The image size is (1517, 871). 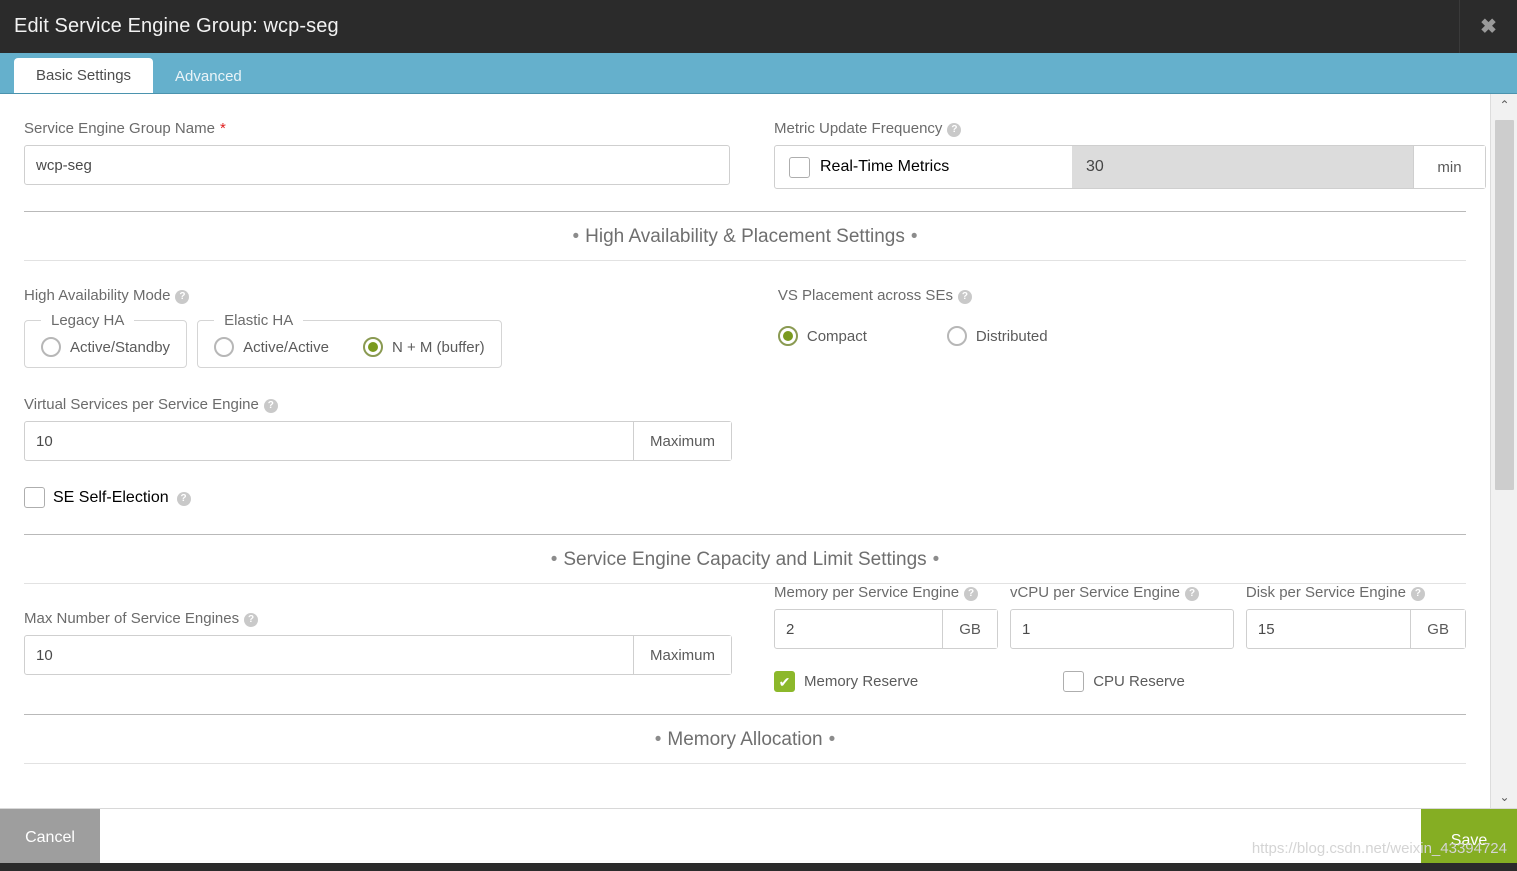 I want to click on scroll-down-arrow-icon: ⌄, so click(x=1504, y=797).